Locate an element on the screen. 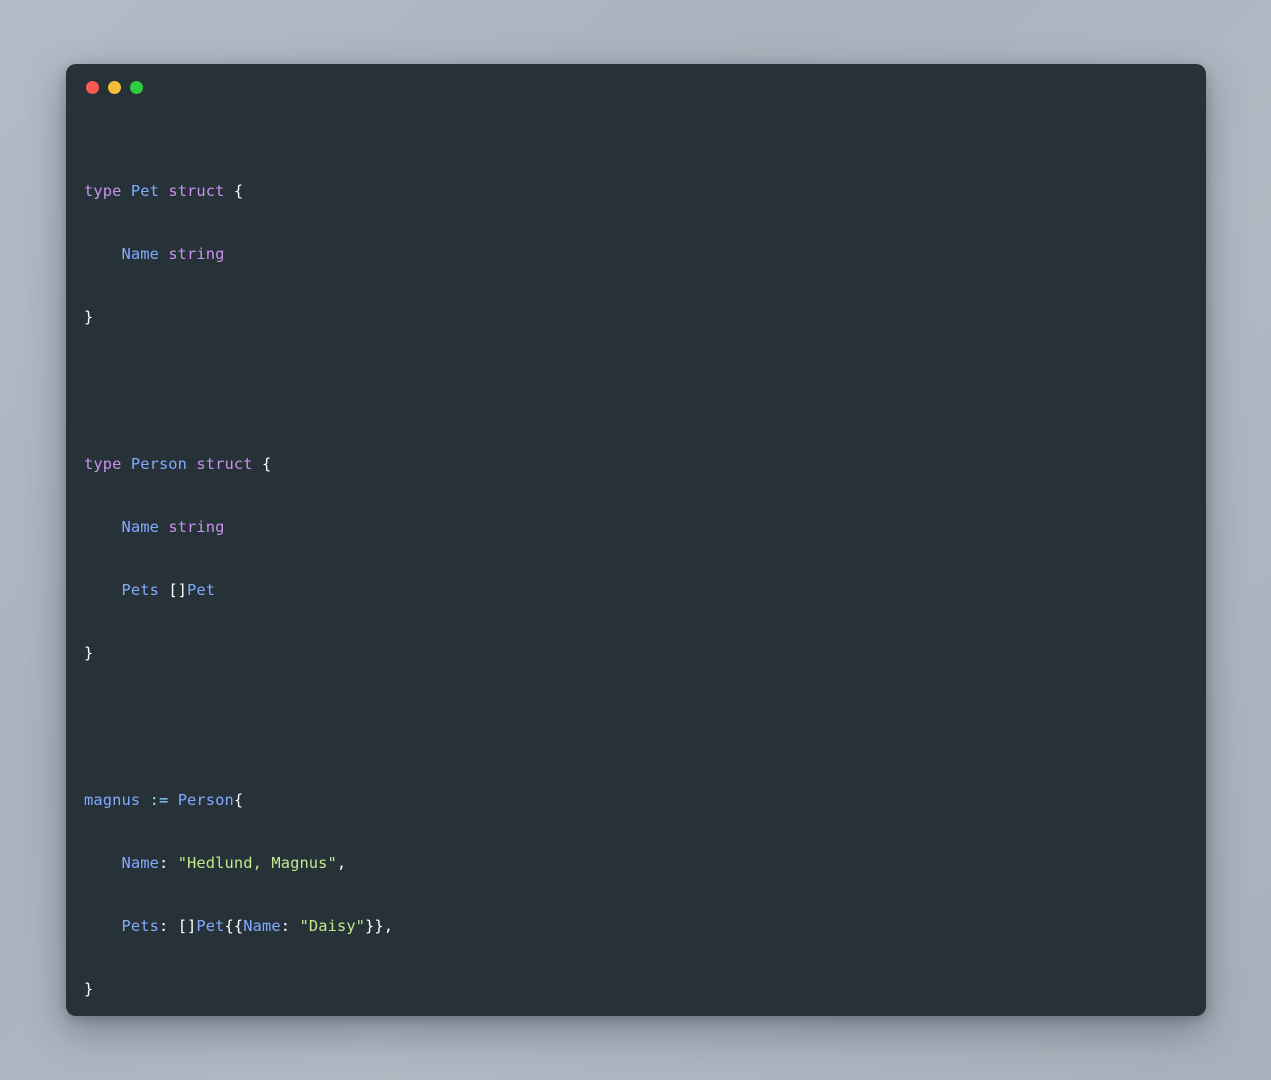 This screenshot has height=1080, width=1271. code-line: type Pet struct { is located at coordinates (164, 191).